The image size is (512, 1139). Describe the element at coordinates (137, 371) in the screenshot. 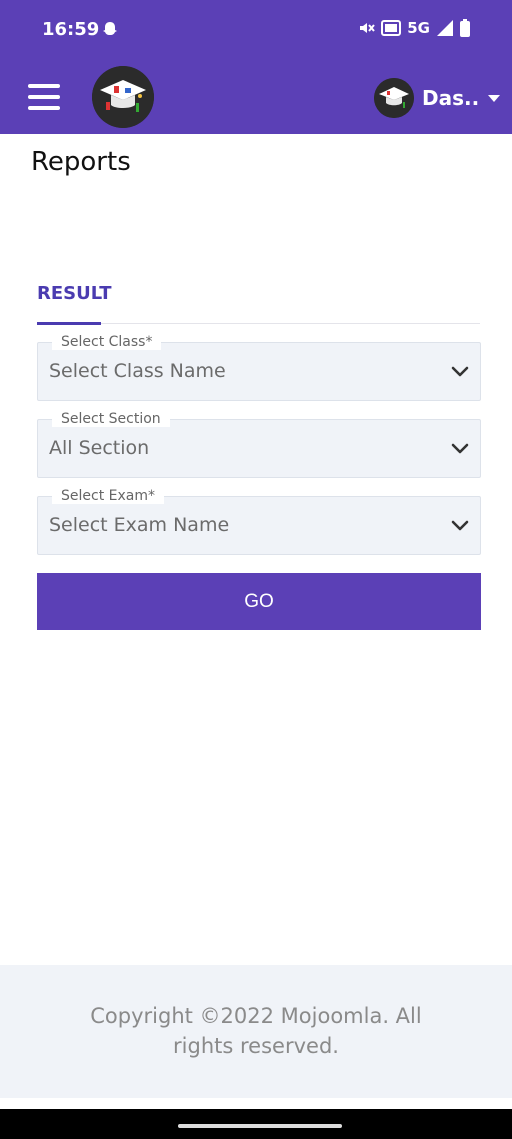

I see `select-class-value: Select Class Name` at that location.